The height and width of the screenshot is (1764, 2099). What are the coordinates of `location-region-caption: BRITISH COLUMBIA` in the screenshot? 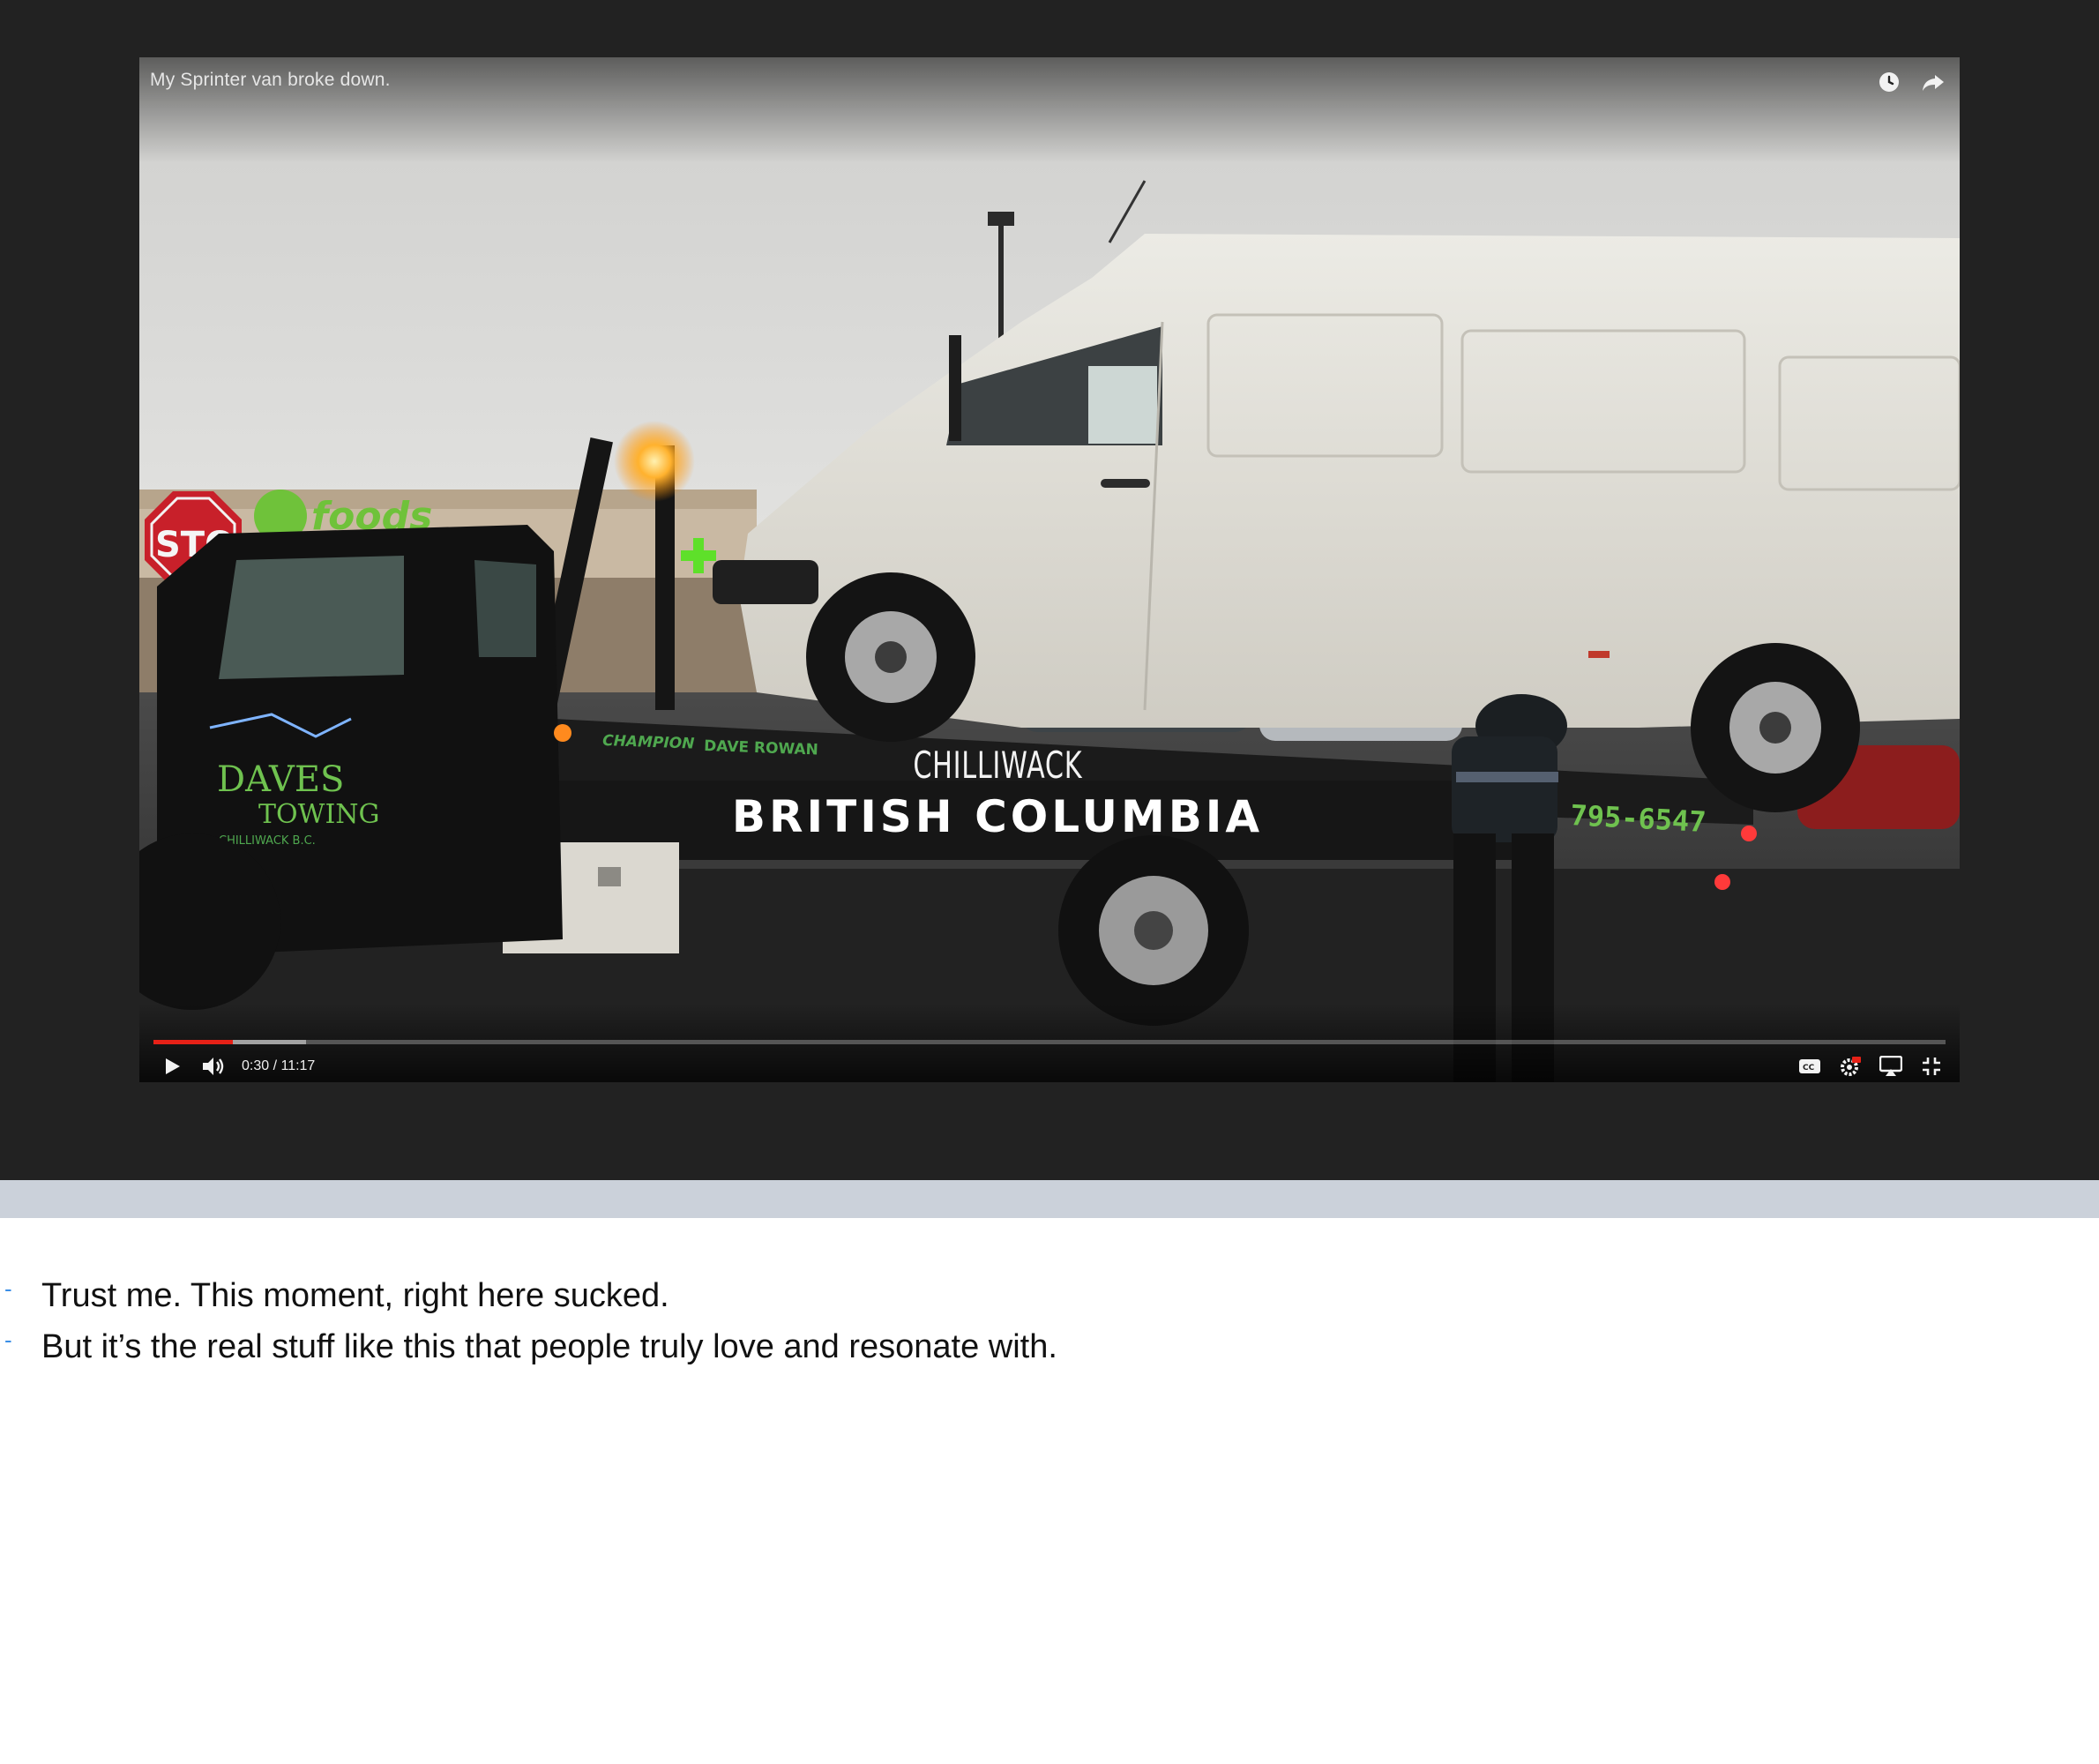 It's located at (998, 816).